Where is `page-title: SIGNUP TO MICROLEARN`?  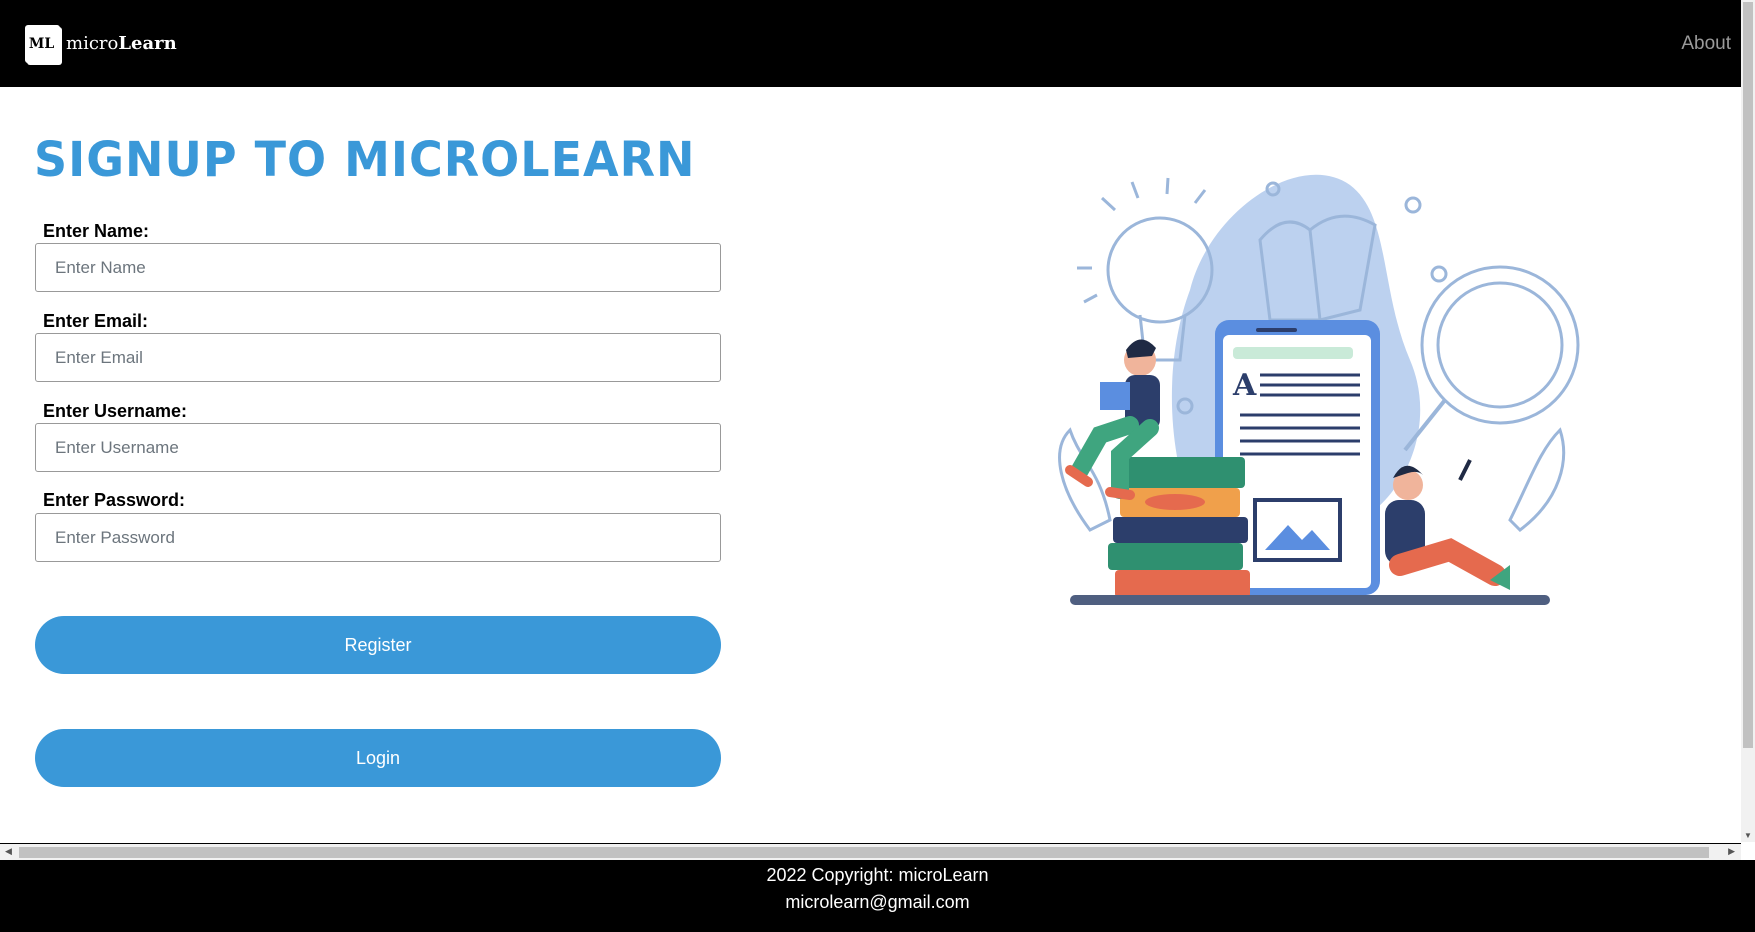
page-title: SIGNUP TO MICROLEARN is located at coordinates (365, 159).